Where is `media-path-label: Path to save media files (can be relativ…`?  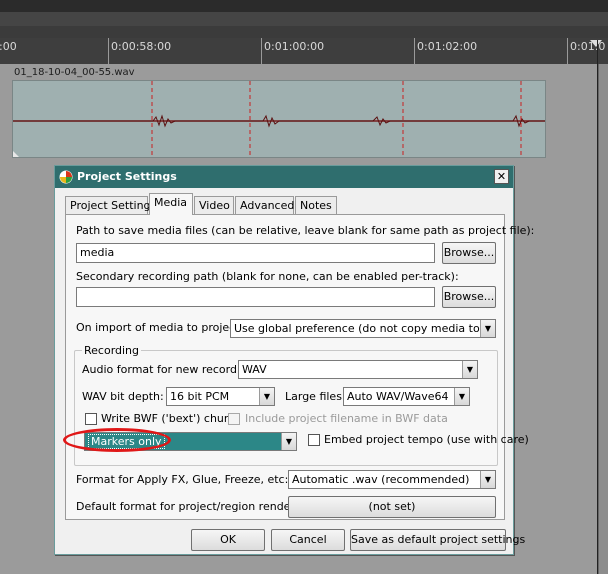
media-path-label: Path to save media files (can be relativ… is located at coordinates (305, 230).